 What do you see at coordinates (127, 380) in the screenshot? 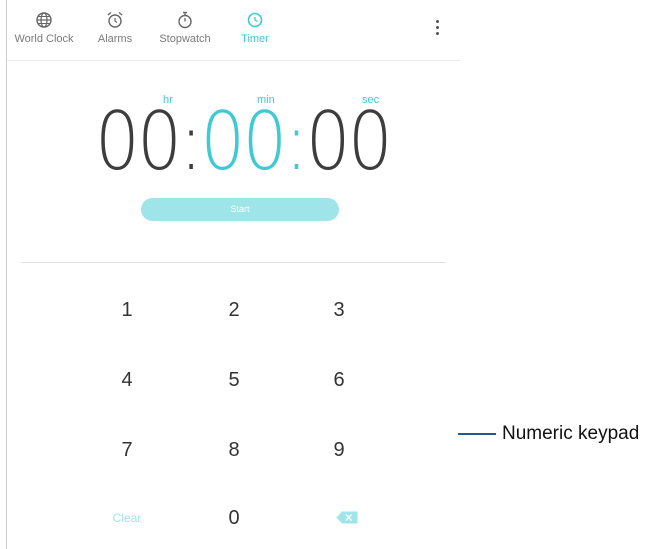
I see `key-4: 4` at bounding box center [127, 380].